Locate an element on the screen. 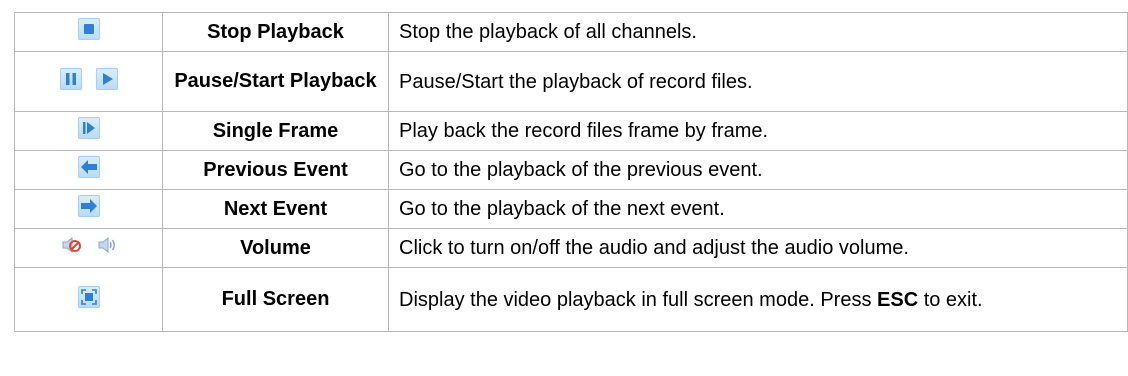 Image resolution: width=1128 pixels, height=376 pixels. control-name: Next Event is located at coordinates (275, 209).